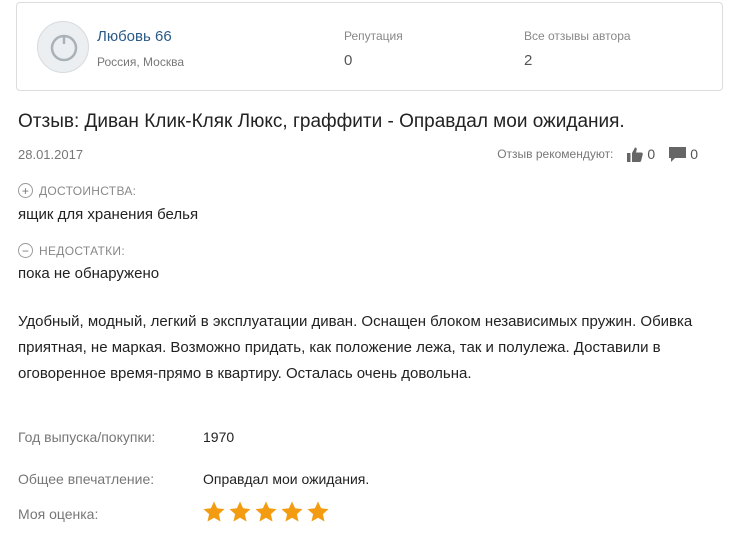 The width and height of the screenshot is (750, 533). I want to click on reputation-label: Репутация, so click(373, 36).